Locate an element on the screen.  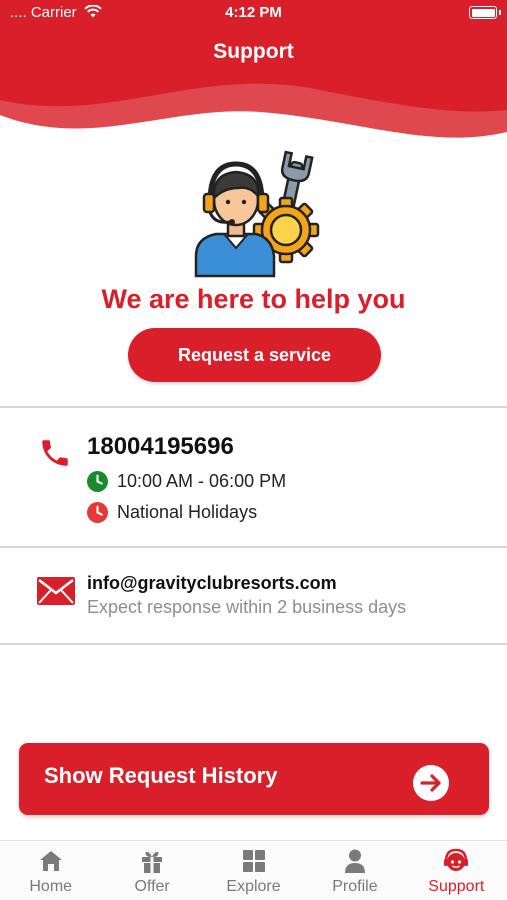
tab-home: Home is located at coordinates (50, 870).